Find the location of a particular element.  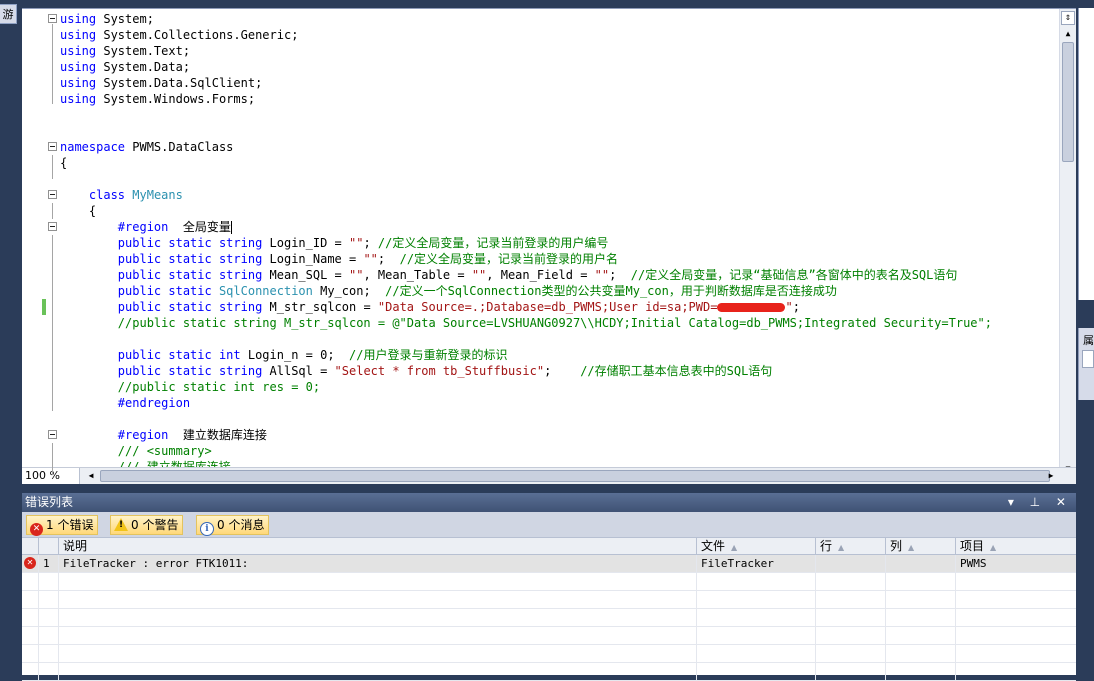

code-line: using System.Data.SqlClient; is located at coordinates (559, 83).